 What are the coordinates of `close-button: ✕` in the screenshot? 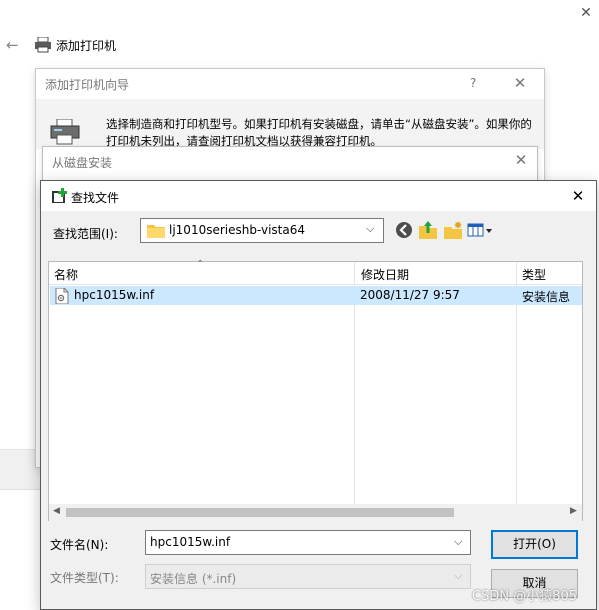 It's located at (578, 196).